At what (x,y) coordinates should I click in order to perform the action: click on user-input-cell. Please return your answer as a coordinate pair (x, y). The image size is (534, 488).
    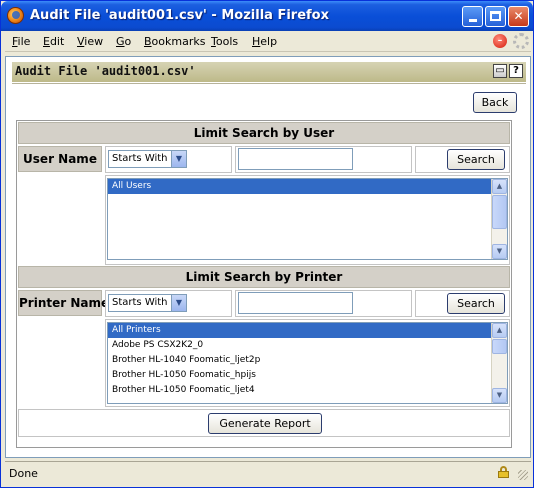
    Looking at the image, I should click on (323, 159).